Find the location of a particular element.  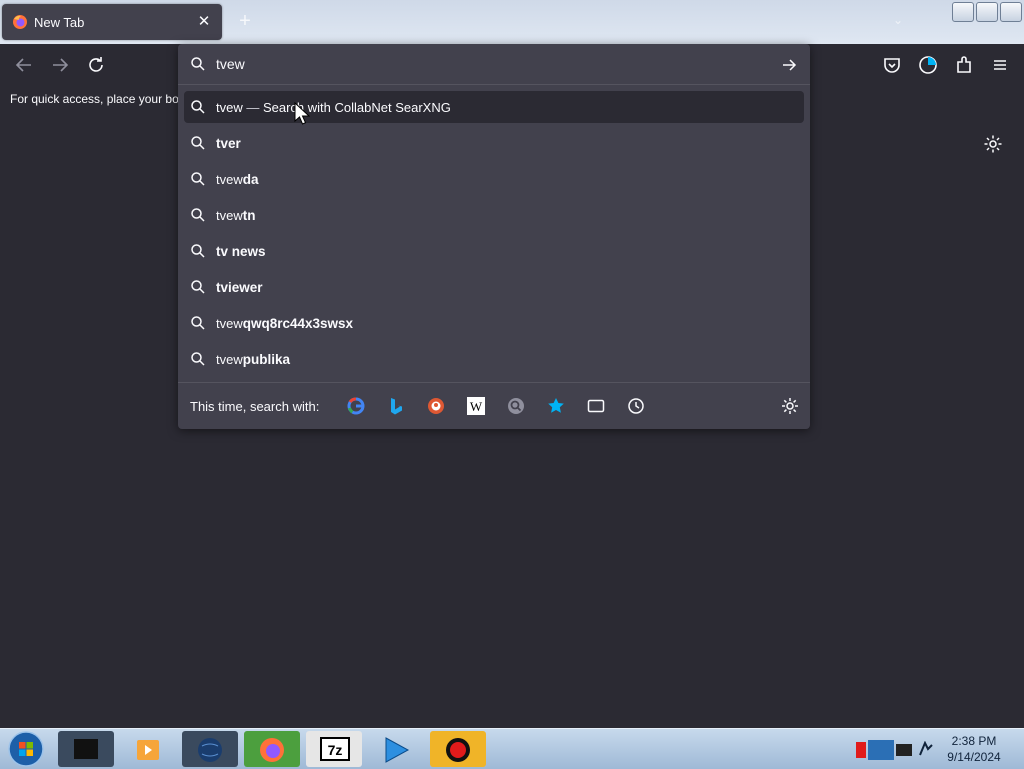

result-row: tvewqwq8rc44x3swsx is located at coordinates (494, 323).